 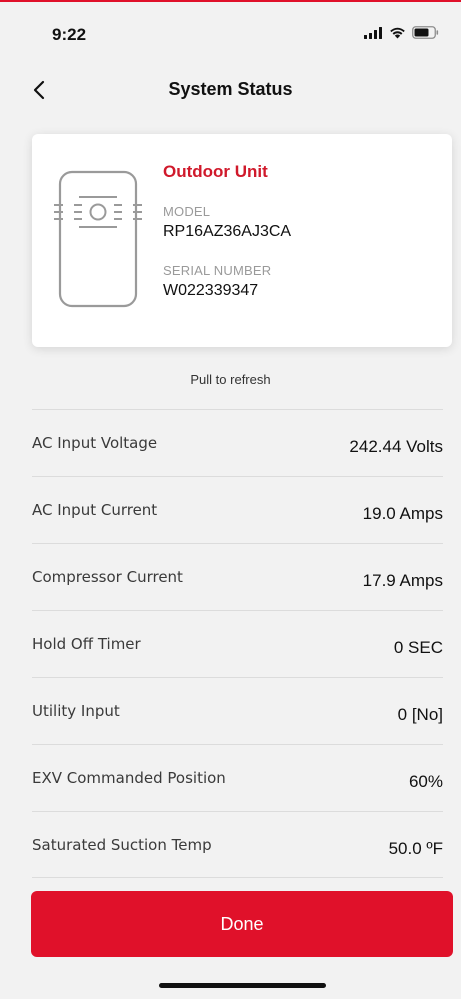 What do you see at coordinates (420, 714) in the screenshot?
I see `status-row-value: 0 [No]` at bounding box center [420, 714].